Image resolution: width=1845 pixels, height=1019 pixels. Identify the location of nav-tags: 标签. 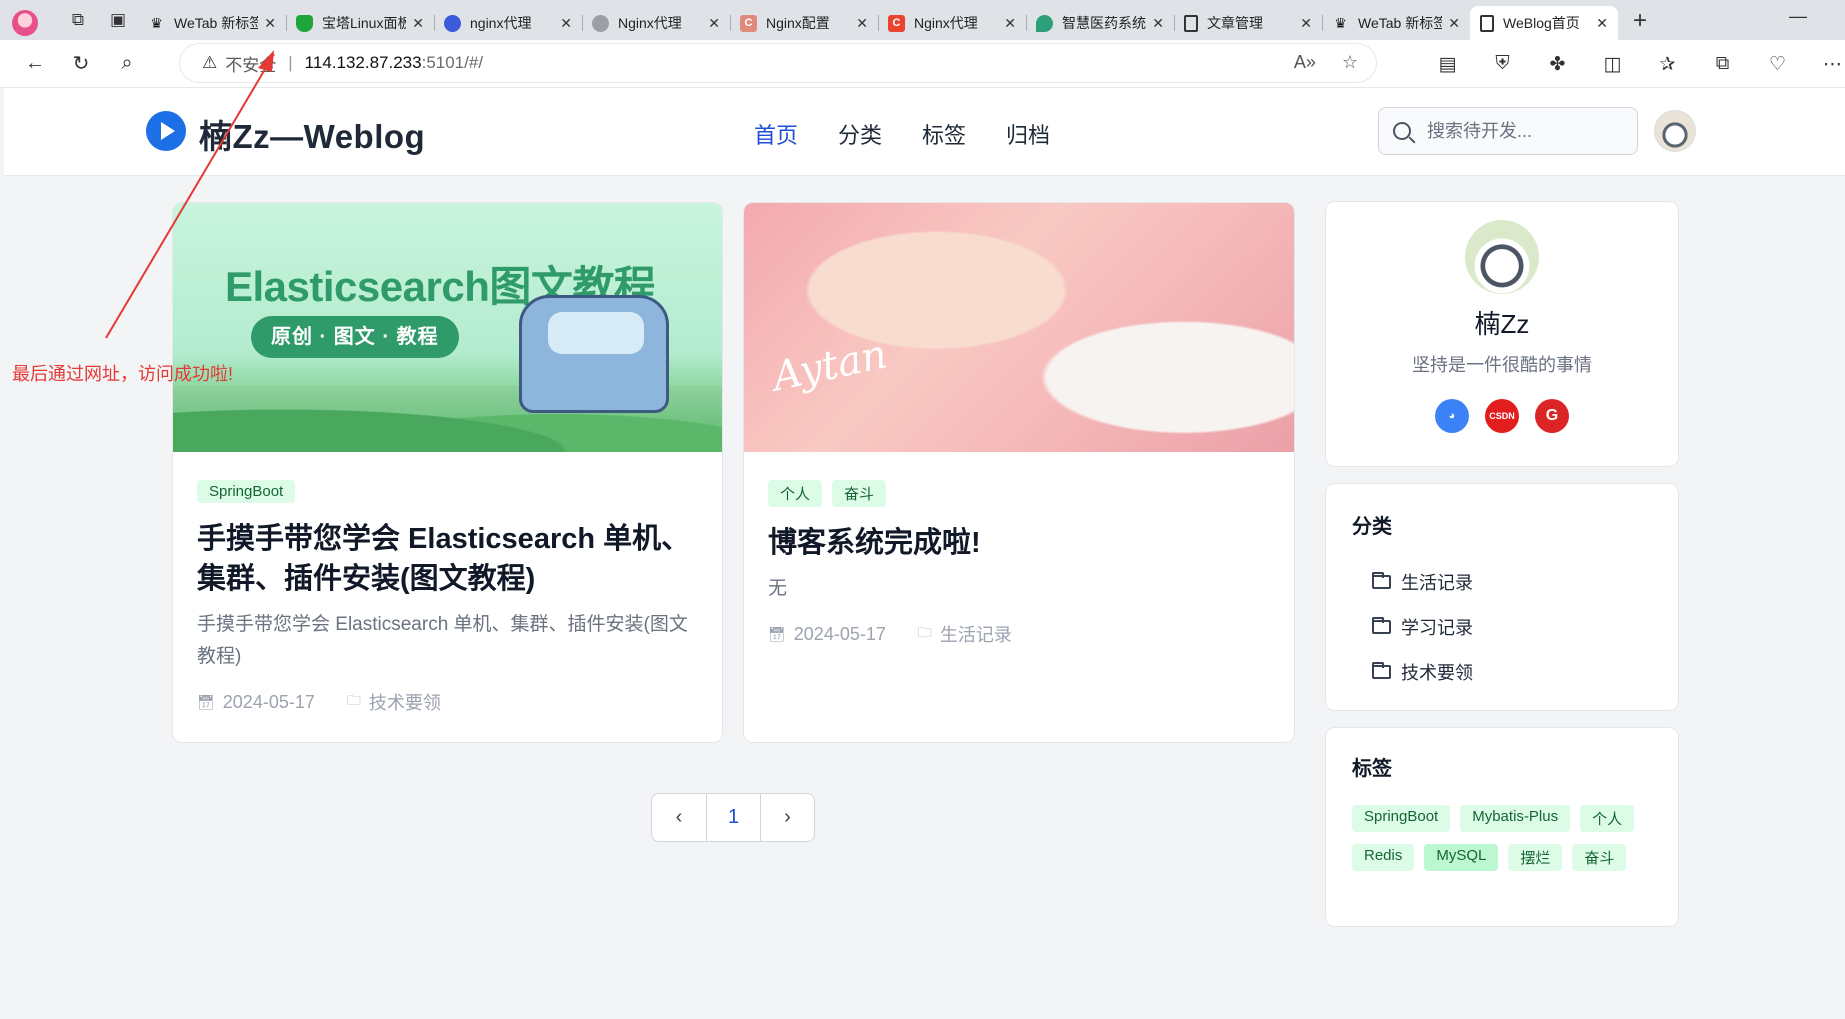
(944, 134).